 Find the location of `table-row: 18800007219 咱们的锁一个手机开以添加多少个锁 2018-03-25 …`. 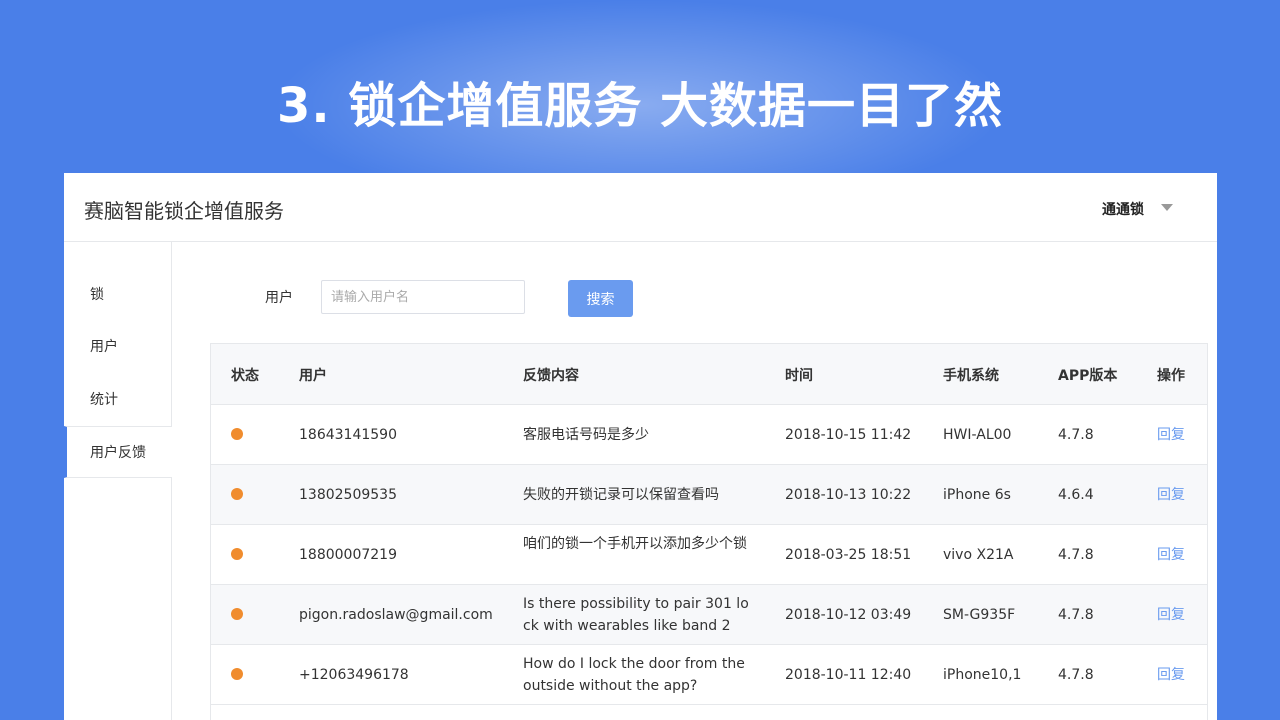

table-row: 18800007219 咱们的锁一个手机开以添加多少个锁 2018-03-25 … is located at coordinates (709, 555).